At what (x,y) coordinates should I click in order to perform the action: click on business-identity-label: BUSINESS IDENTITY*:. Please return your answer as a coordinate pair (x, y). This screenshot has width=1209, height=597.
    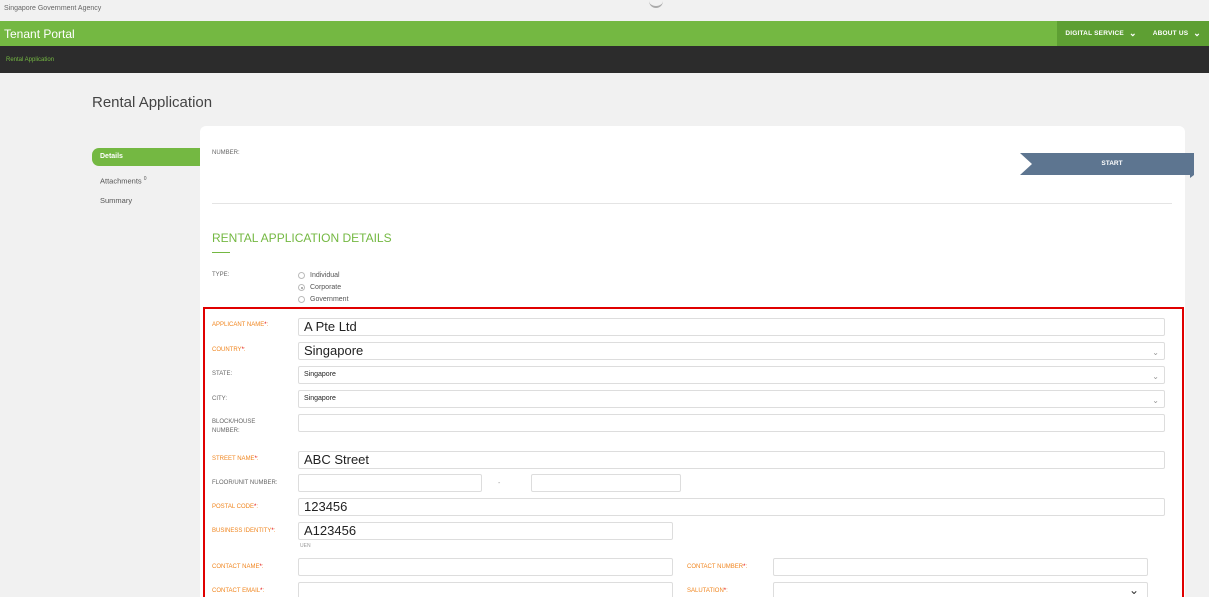
    Looking at the image, I should click on (244, 531).